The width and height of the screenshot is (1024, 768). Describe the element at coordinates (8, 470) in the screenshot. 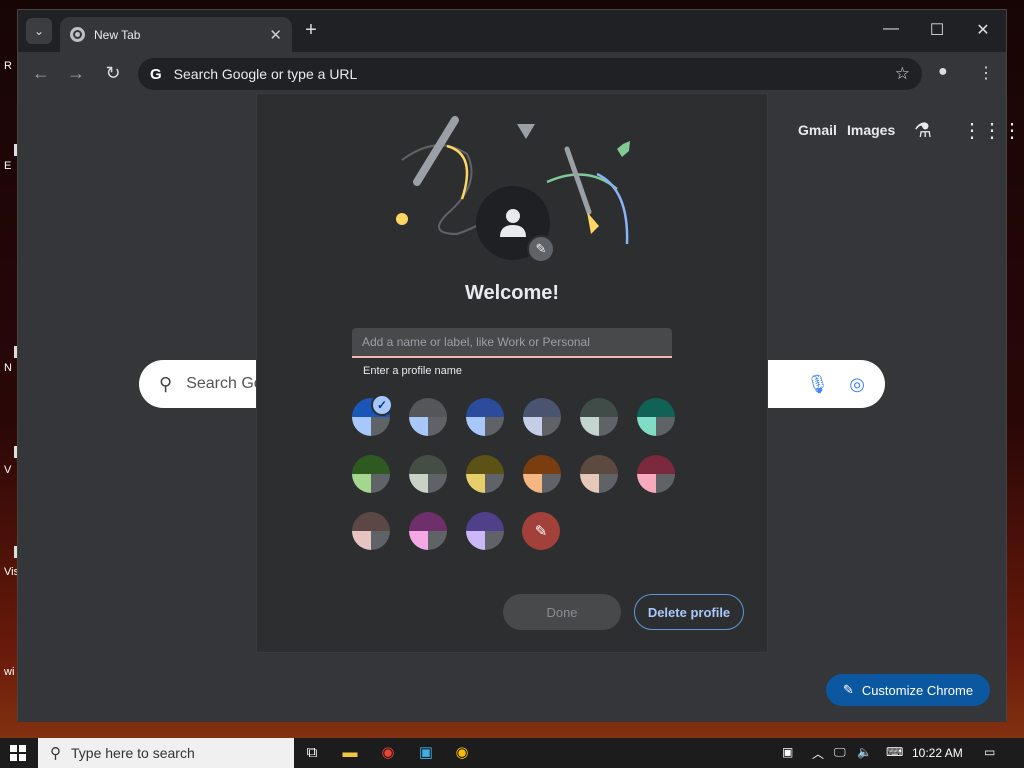

I see `desktop-label: V` at that location.